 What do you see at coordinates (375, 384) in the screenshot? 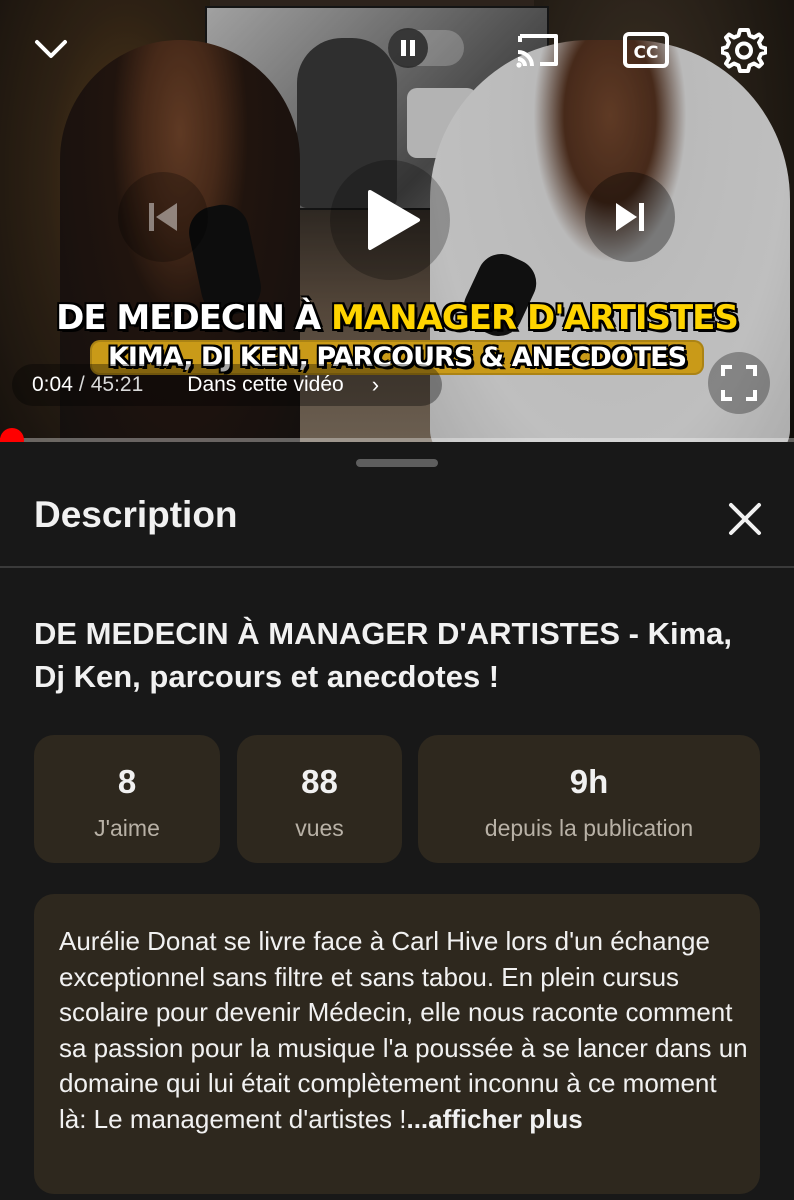
I see `chevron-right-icon: ›` at bounding box center [375, 384].